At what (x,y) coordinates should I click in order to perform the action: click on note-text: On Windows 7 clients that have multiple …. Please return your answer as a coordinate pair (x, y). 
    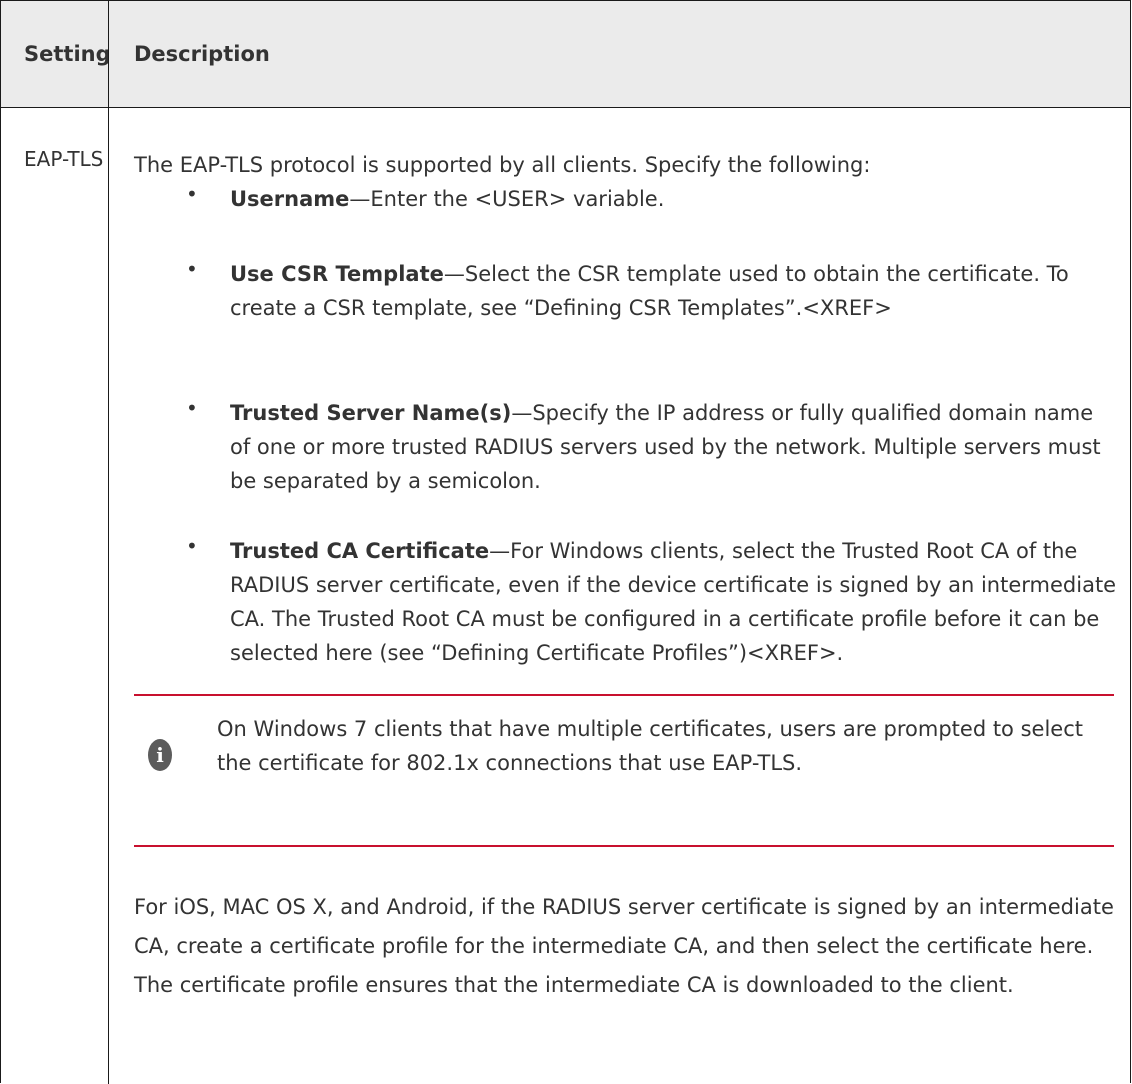
    Looking at the image, I should click on (650, 746).